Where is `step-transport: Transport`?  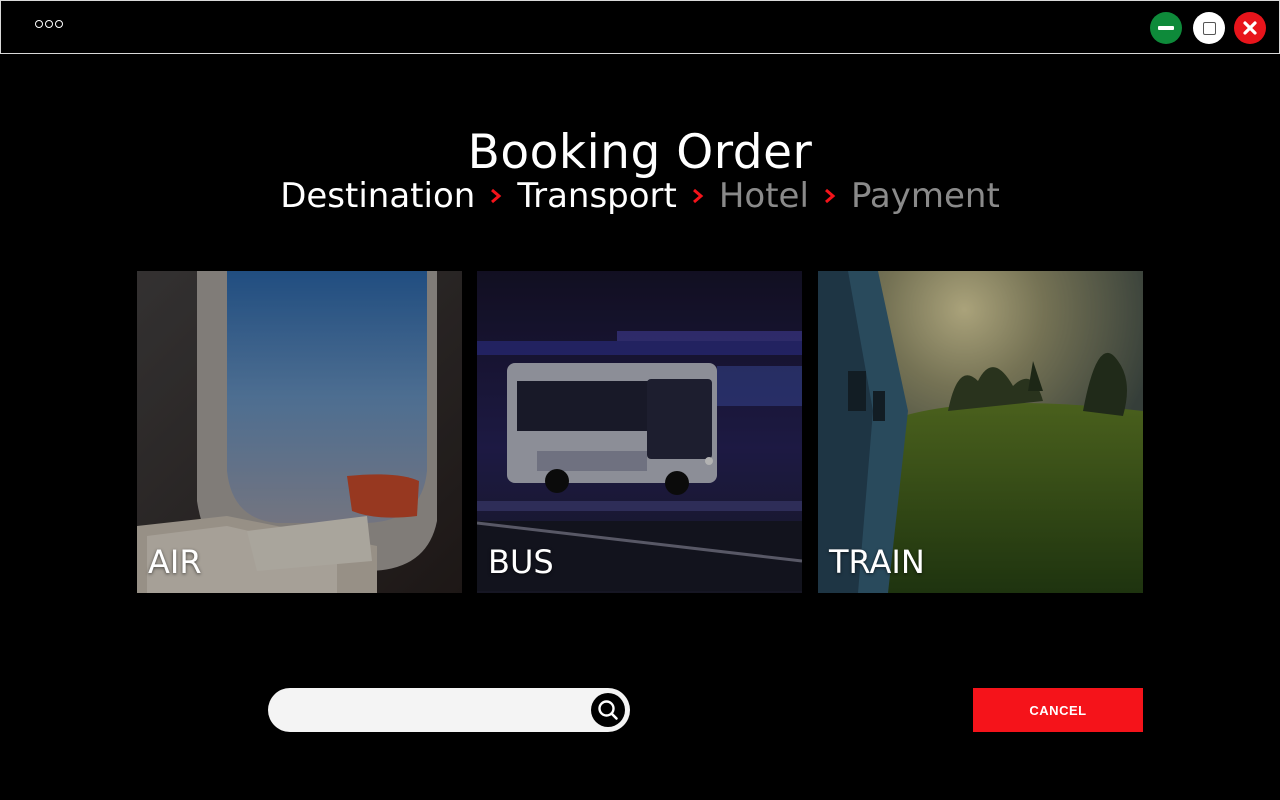 step-transport: Transport is located at coordinates (597, 196).